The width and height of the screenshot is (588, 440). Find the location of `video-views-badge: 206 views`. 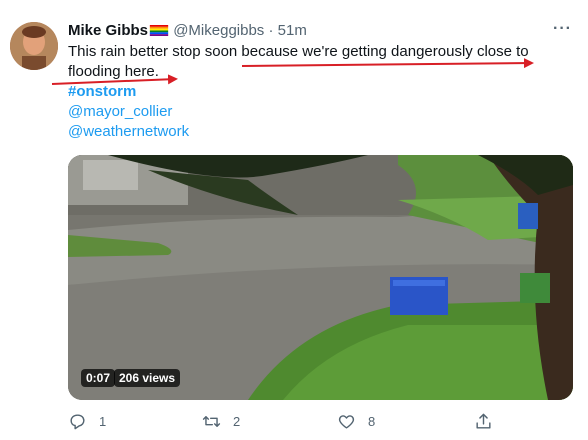

video-views-badge: 206 views is located at coordinates (147, 378).